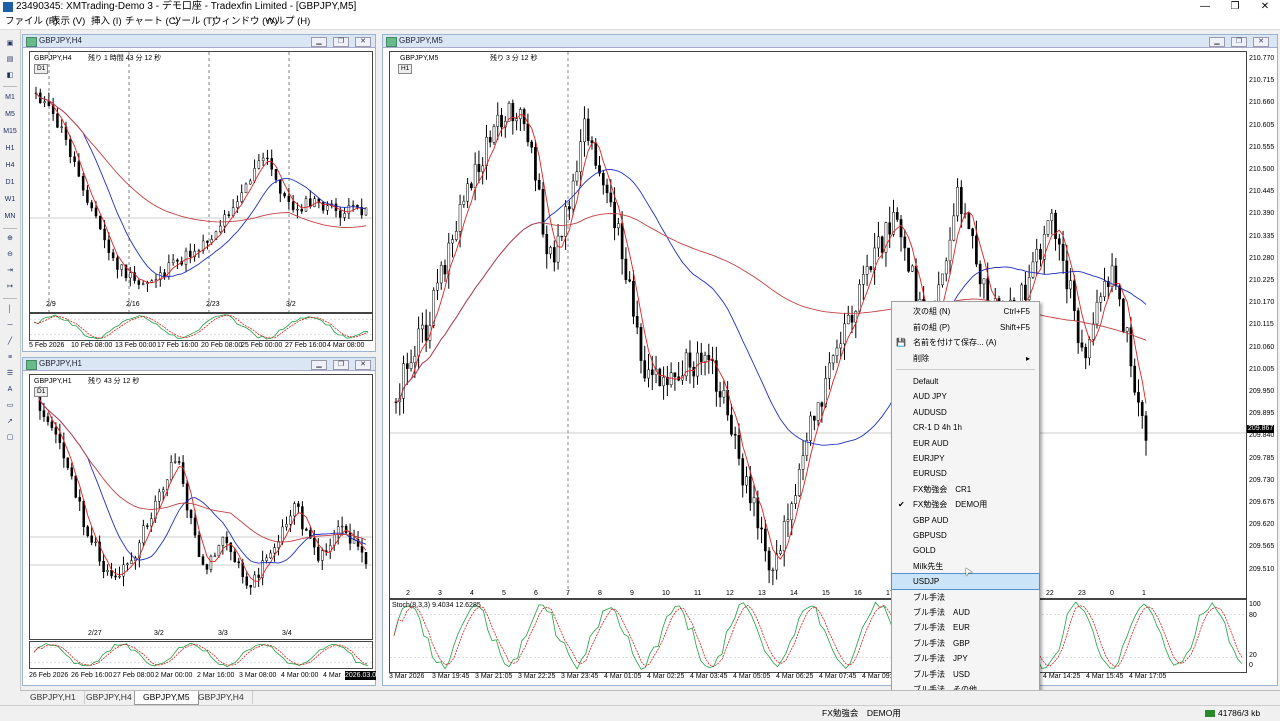 The image size is (1280, 721). Describe the element at coordinates (106, 21) in the screenshot. I see `menu-insert: 挿入 (I)` at that location.